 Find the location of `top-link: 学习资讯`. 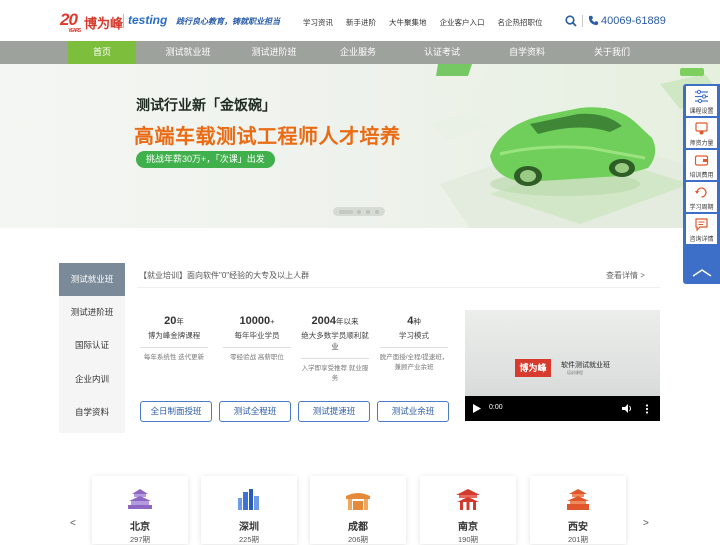

top-link: 学习资讯 is located at coordinates (318, 22).